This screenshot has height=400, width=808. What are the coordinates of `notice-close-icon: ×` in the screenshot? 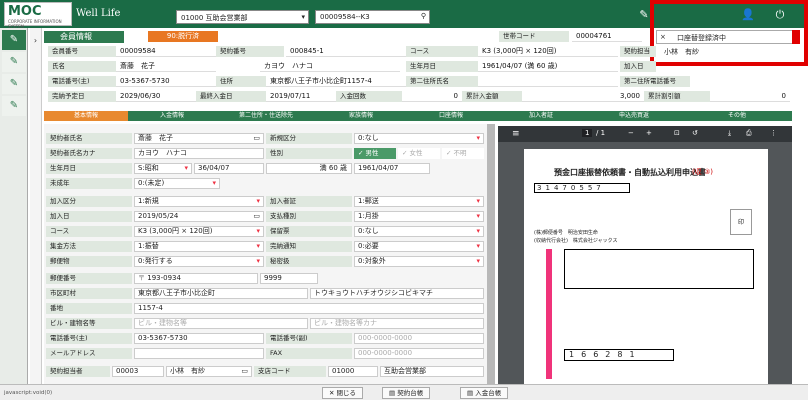 It's located at (663, 37).